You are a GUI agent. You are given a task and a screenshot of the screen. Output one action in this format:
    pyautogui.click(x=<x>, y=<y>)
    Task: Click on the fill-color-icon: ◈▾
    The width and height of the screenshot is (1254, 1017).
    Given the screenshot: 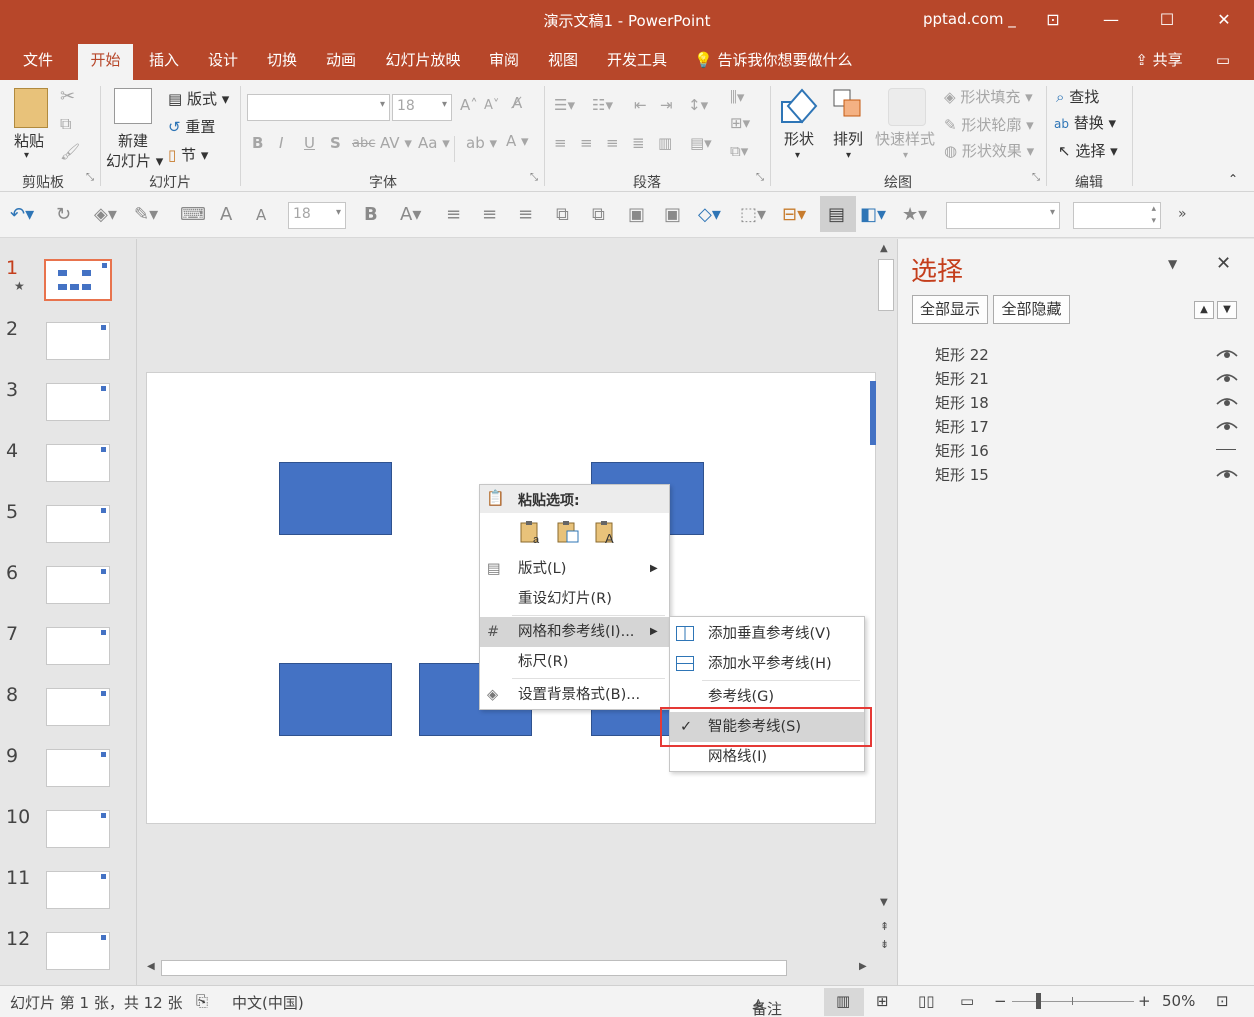 What is the action you would take?
    pyautogui.click(x=105, y=214)
    